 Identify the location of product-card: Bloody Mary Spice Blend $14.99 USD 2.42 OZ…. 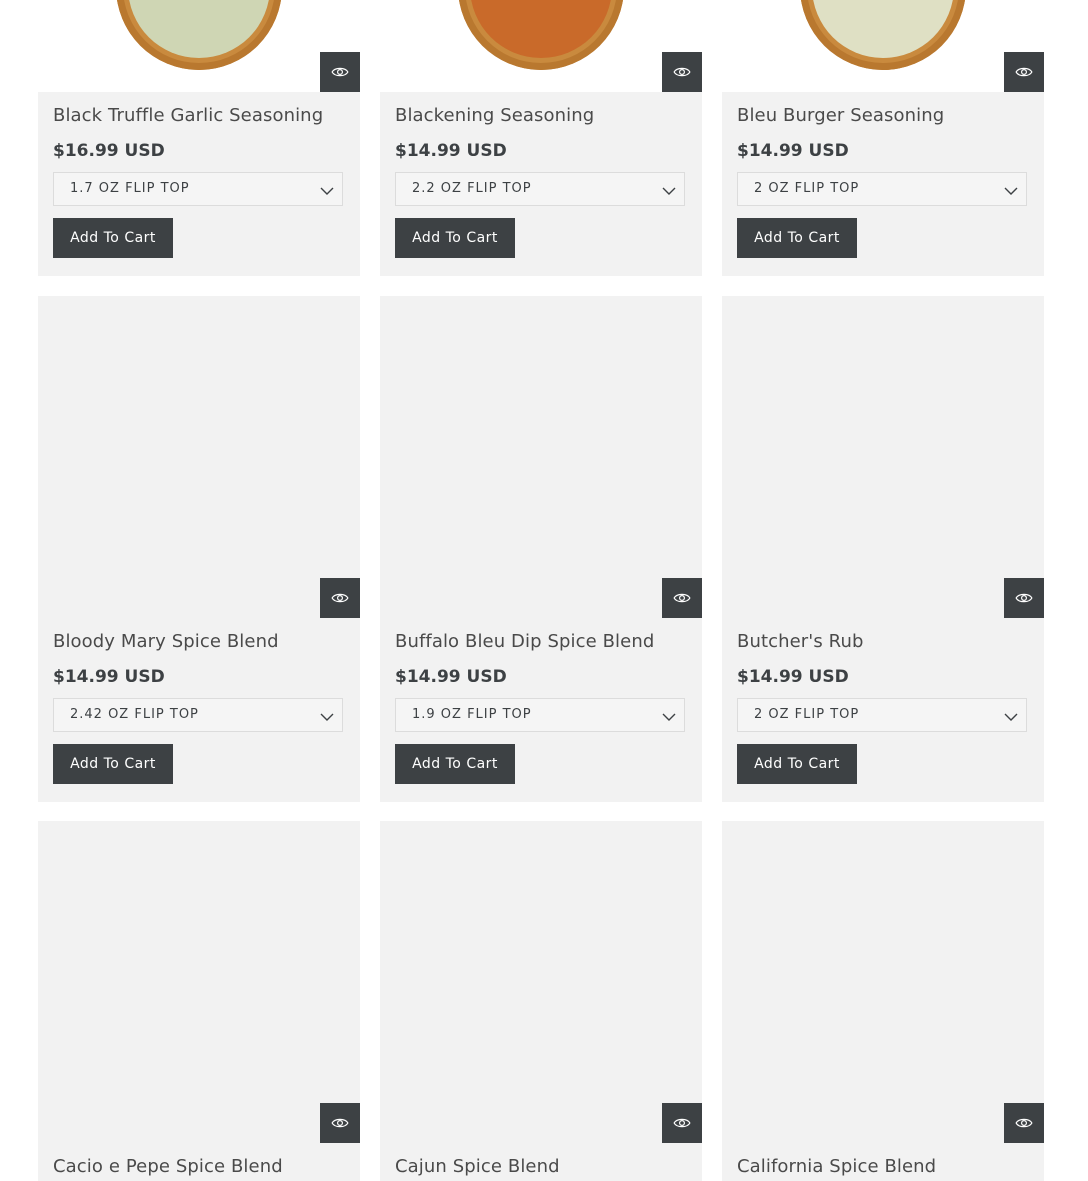
(199, 549).